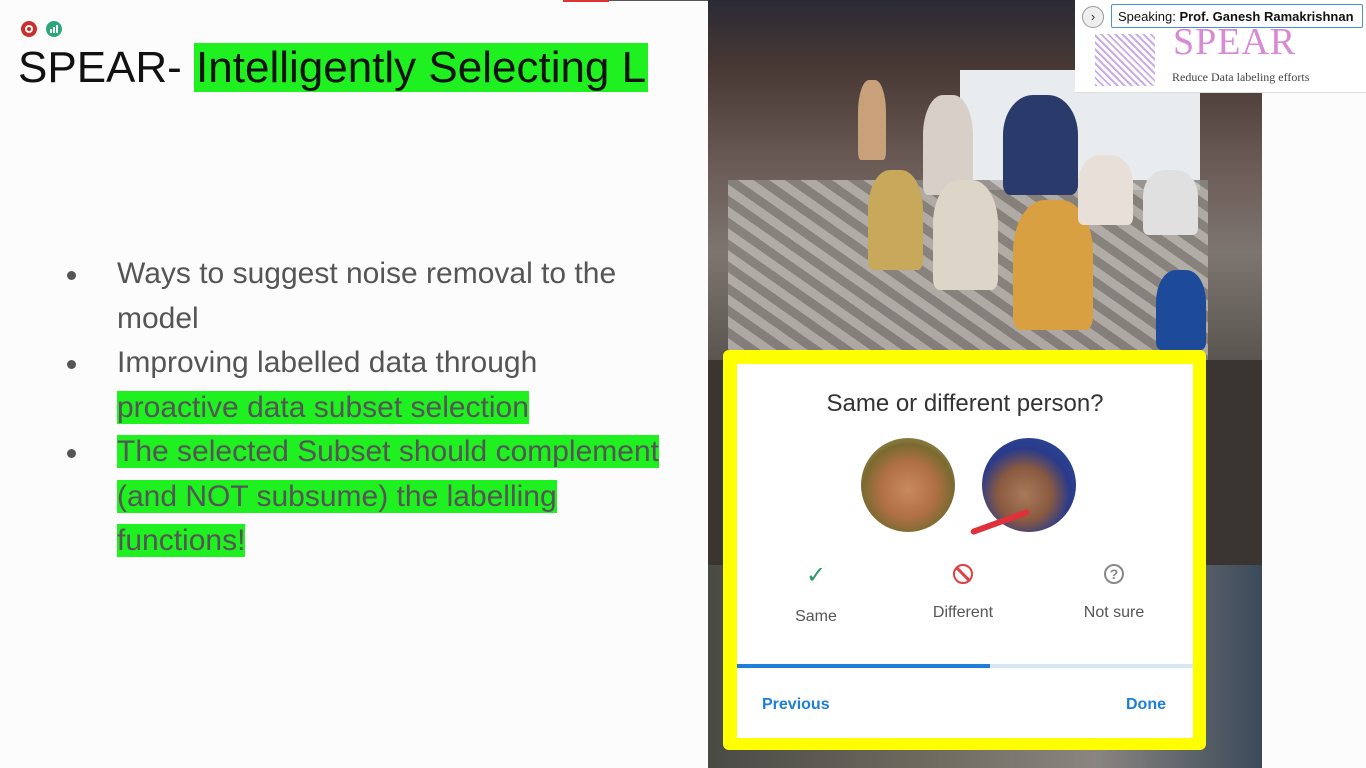 The height and width of the screenshot is (768, 1366). Describe the element at coordinates (54, 29) in the screenshot. I see `stats-icon` at that location.